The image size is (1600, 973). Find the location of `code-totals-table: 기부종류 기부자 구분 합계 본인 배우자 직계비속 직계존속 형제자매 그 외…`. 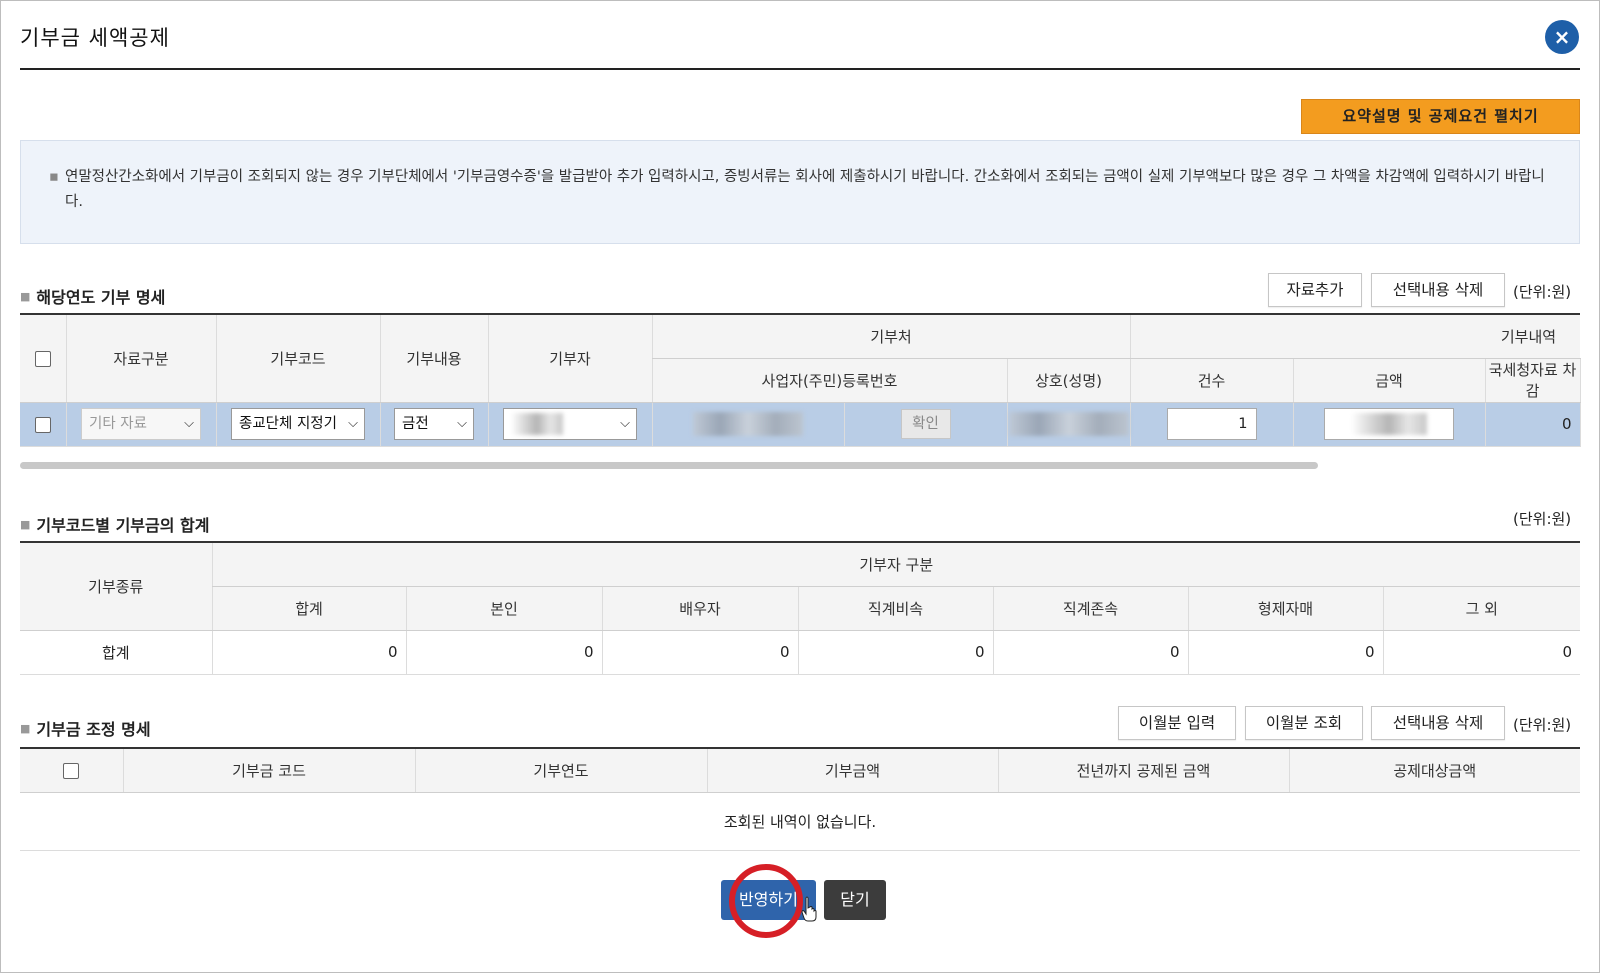

code-totals-table: 기부종류 기부자 구분 합계 본인 배우자 직계비속 직계존속 형제자매 그 외… is located at coordinates (800, 608).